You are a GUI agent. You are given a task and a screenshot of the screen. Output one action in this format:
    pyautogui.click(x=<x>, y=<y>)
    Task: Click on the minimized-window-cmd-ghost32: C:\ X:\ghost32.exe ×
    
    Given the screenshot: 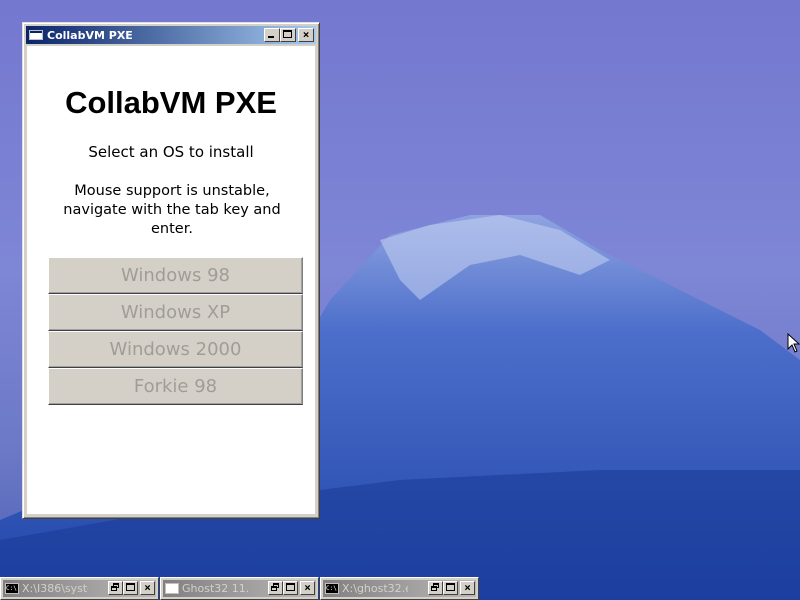 What is the action you would take?
    pyautogui.click(x=399, y=588)
    